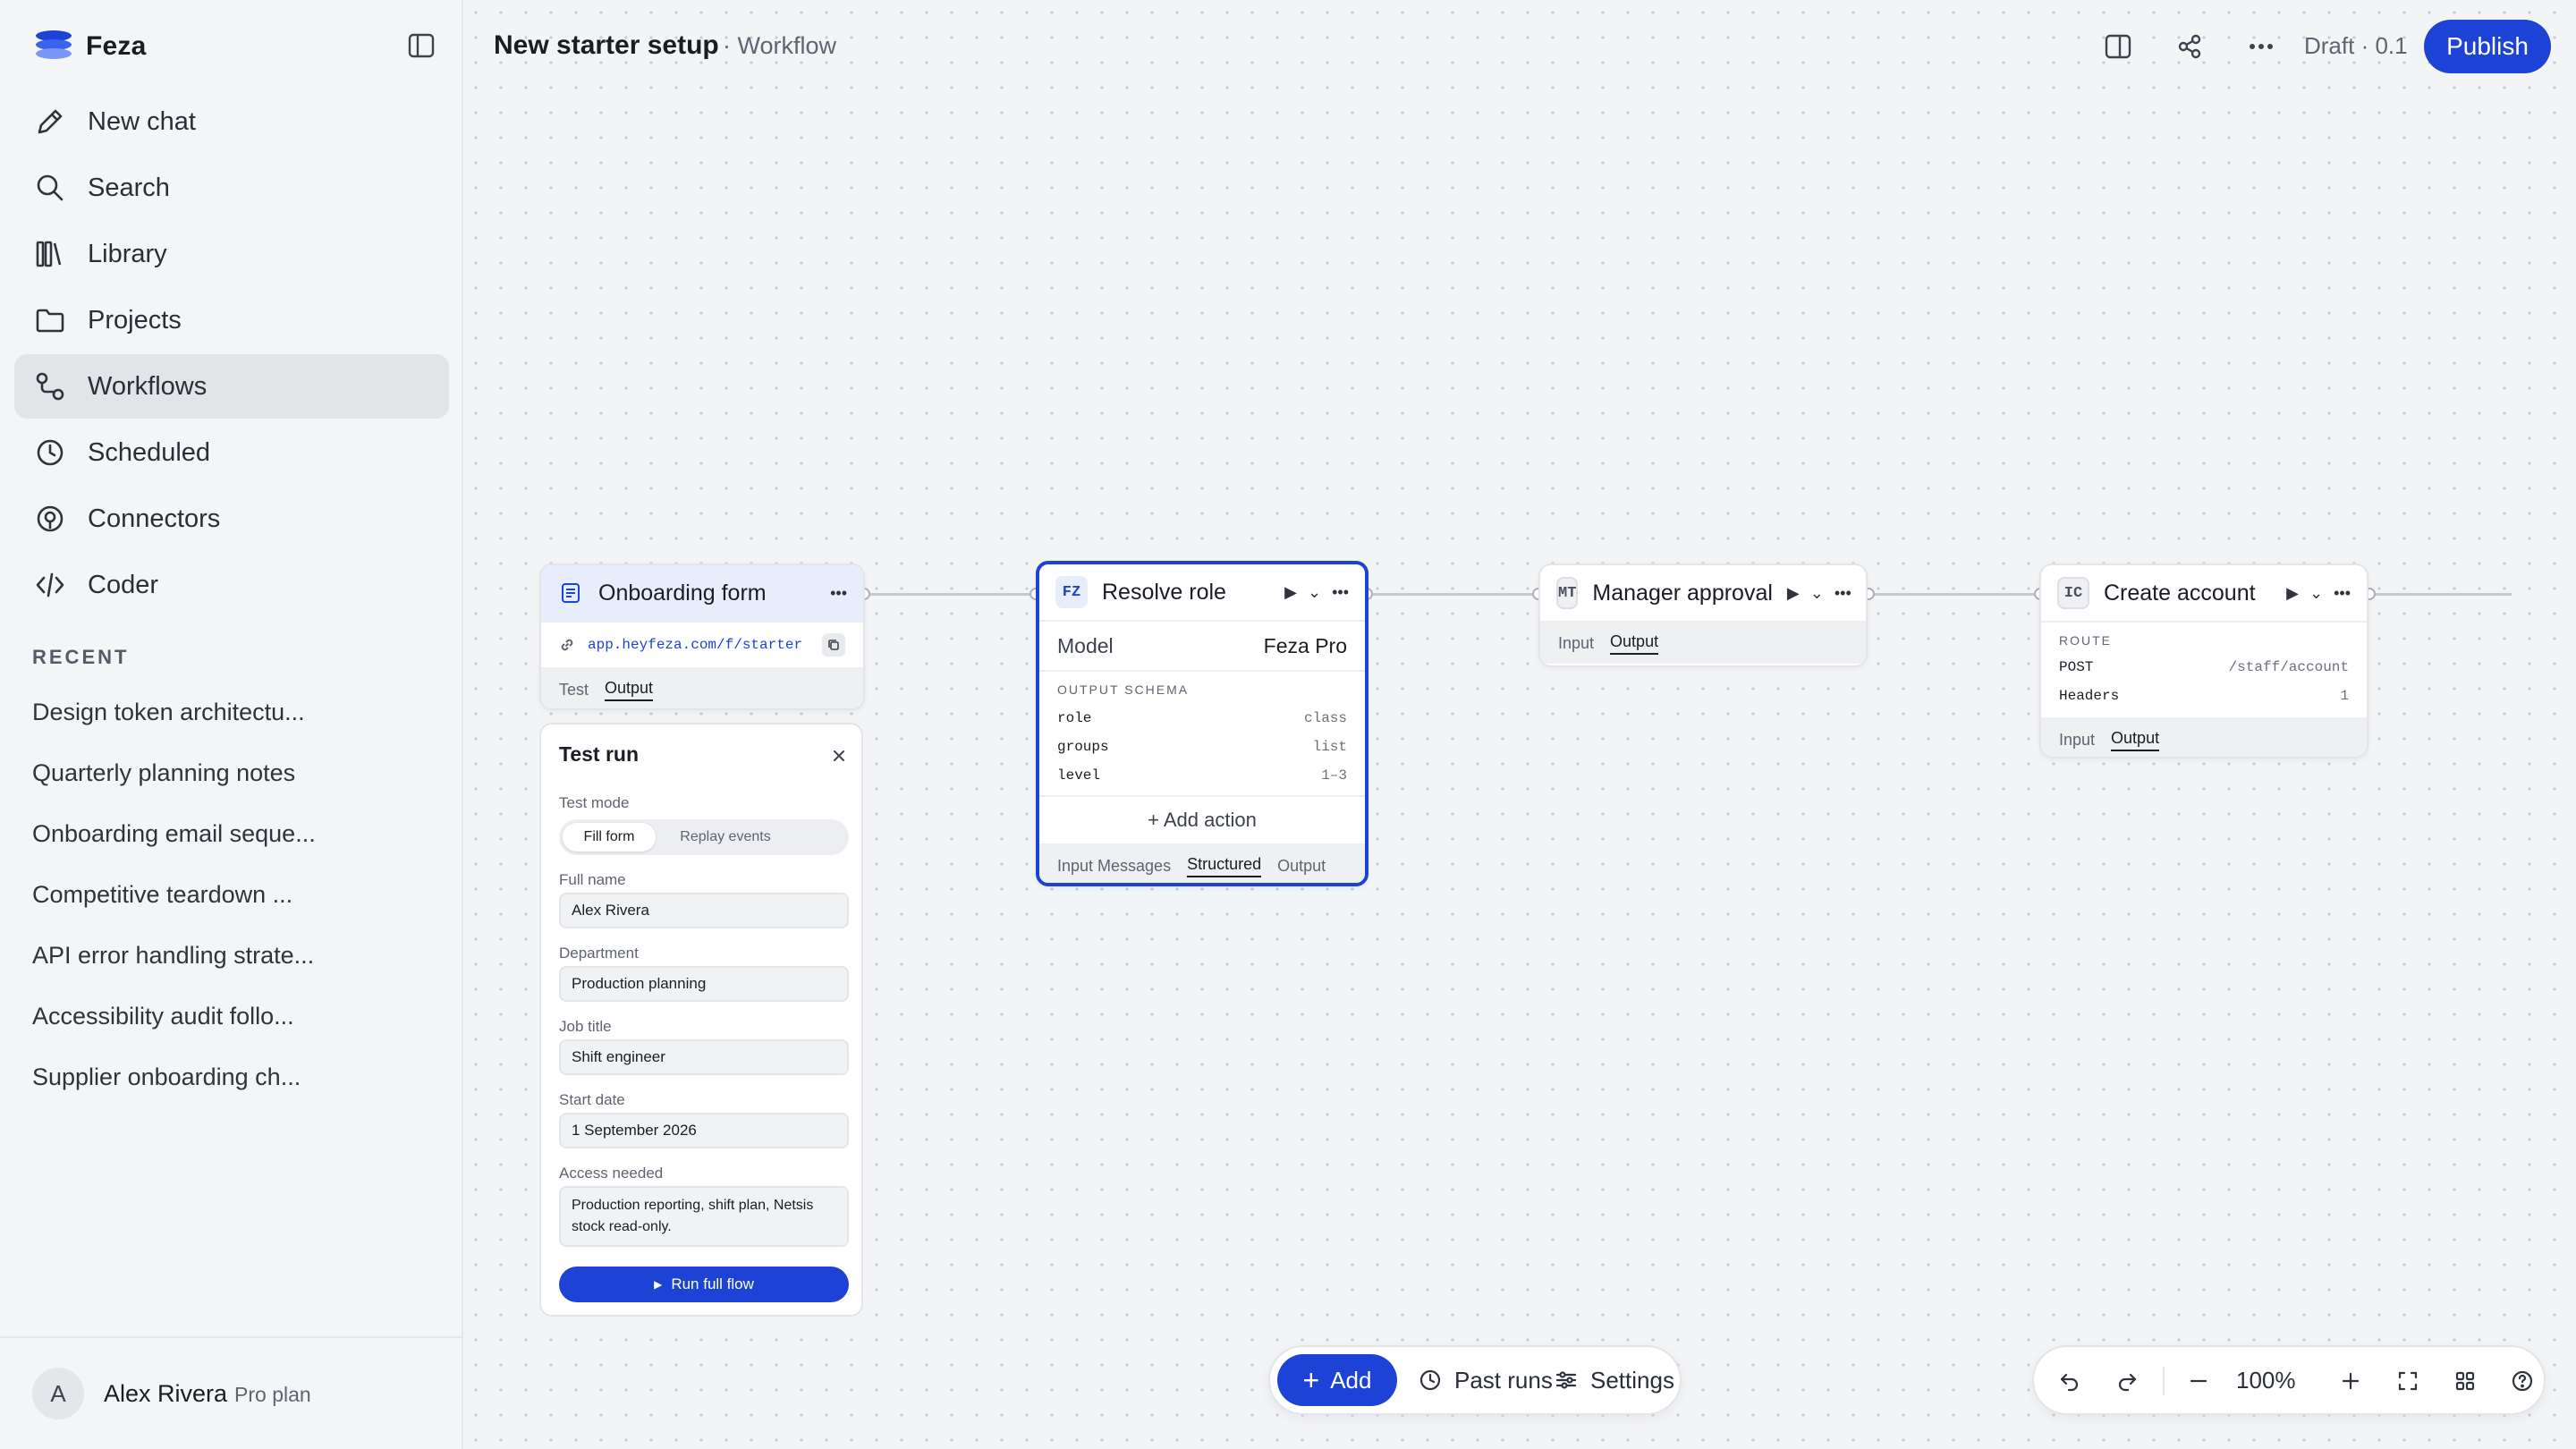  What do you see at coordinates (1325, 718) in the screenshot?
I see `schema-type: class` at bounding box center [1325, 718].